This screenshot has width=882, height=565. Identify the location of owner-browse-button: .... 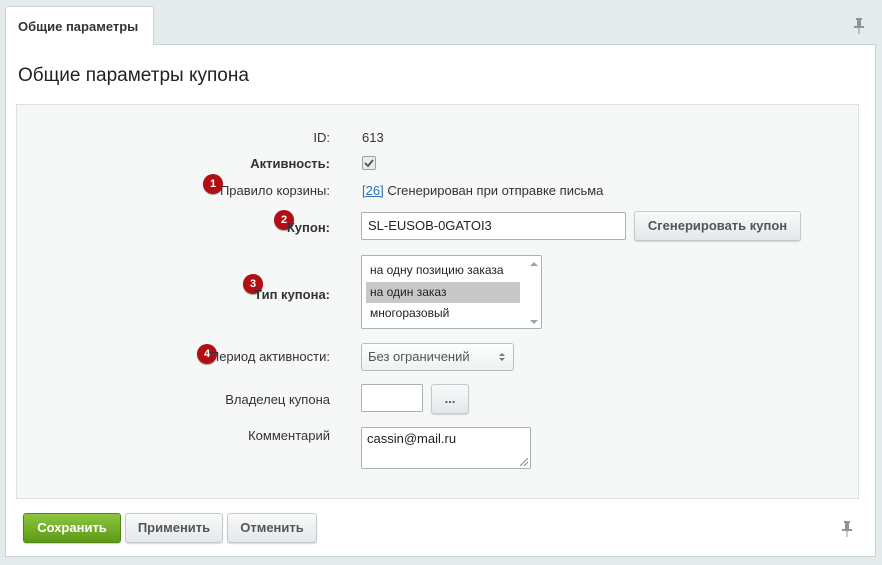
(450, 399).